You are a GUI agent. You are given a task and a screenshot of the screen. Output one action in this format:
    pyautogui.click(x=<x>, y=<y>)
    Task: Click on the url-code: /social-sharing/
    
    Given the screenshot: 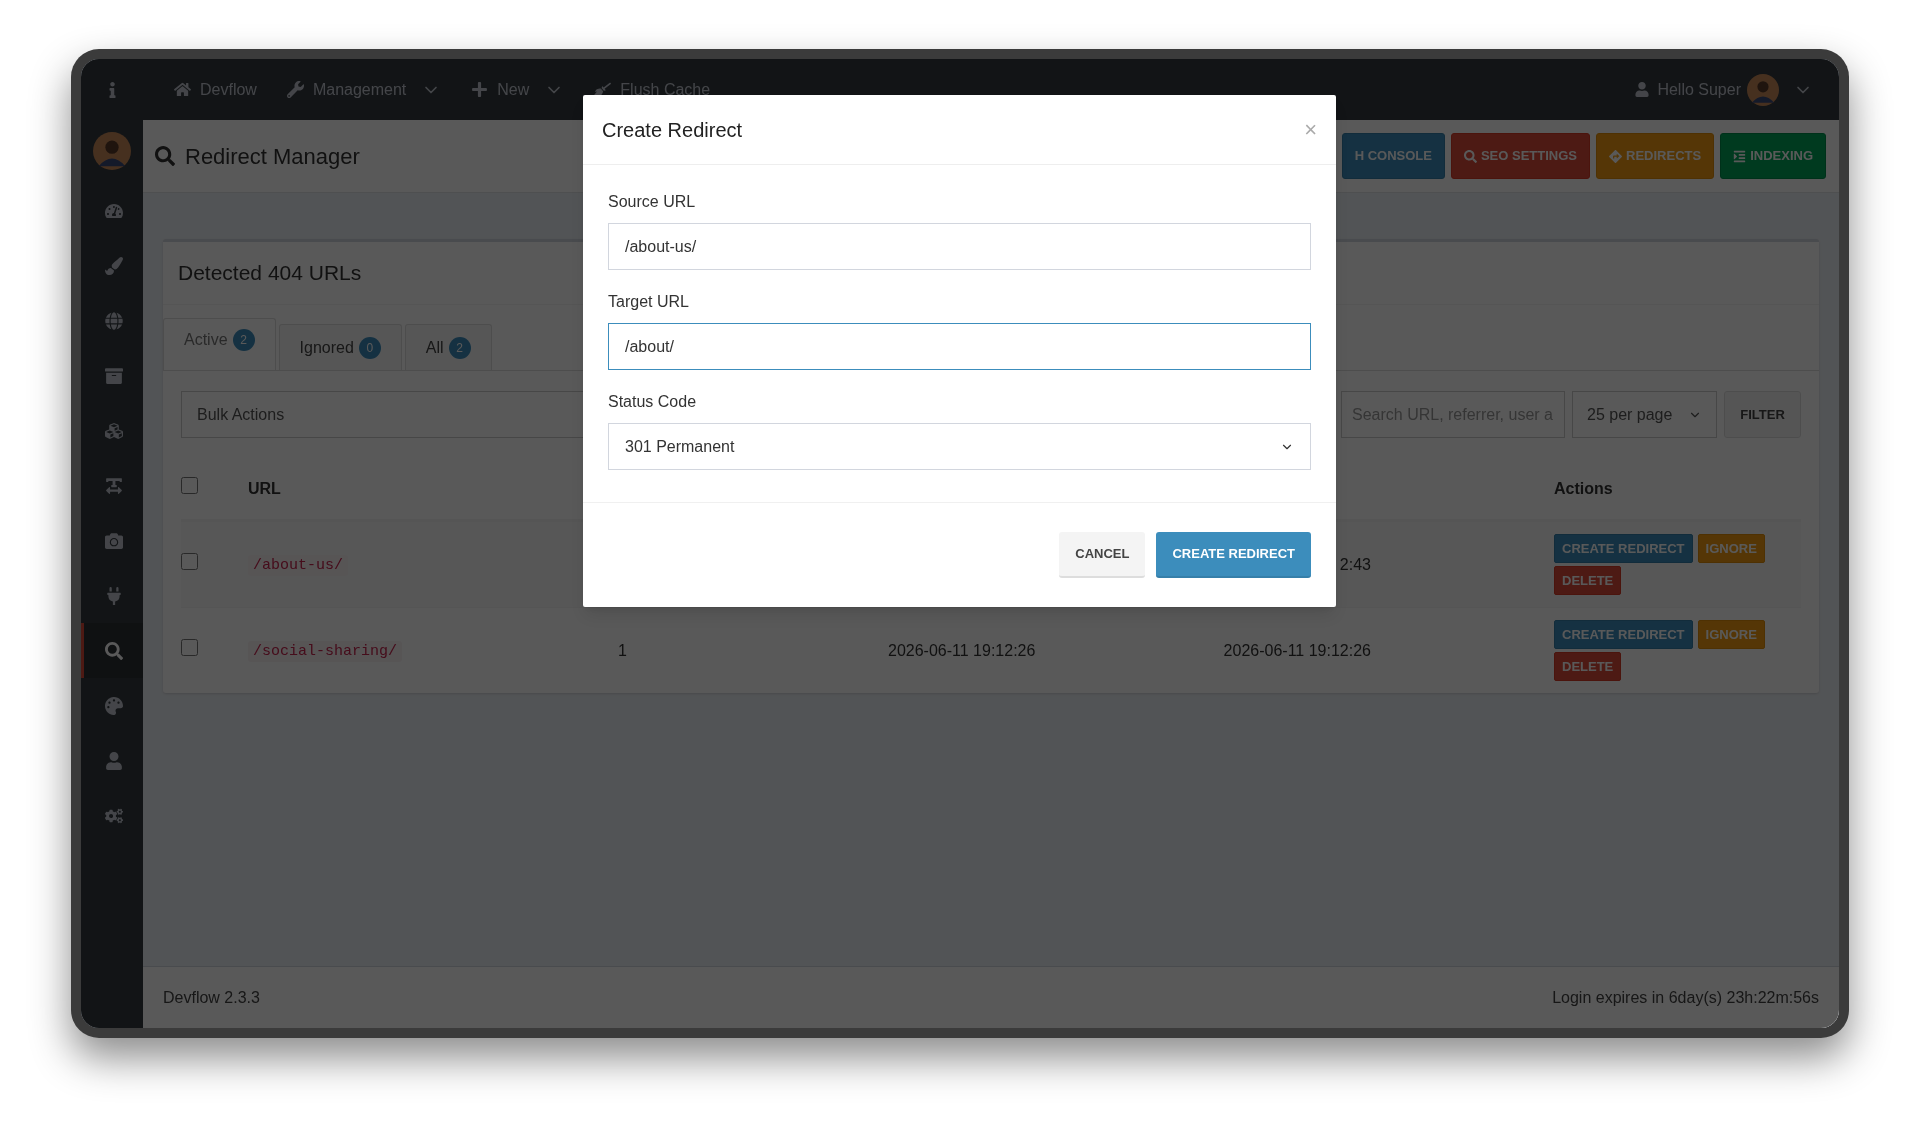 What is the action you would take?
    pyautogui.click(x=325, y=651)
    